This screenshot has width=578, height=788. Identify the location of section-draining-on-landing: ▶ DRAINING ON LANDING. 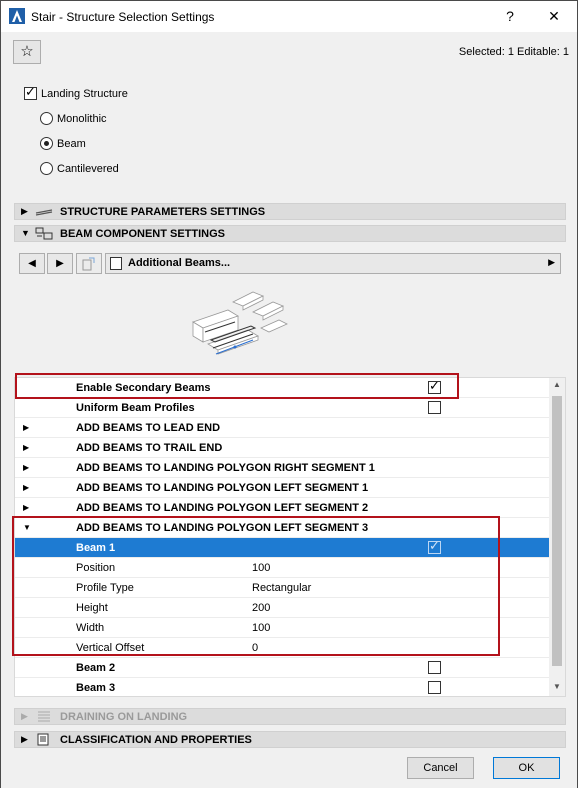
(290, 716).